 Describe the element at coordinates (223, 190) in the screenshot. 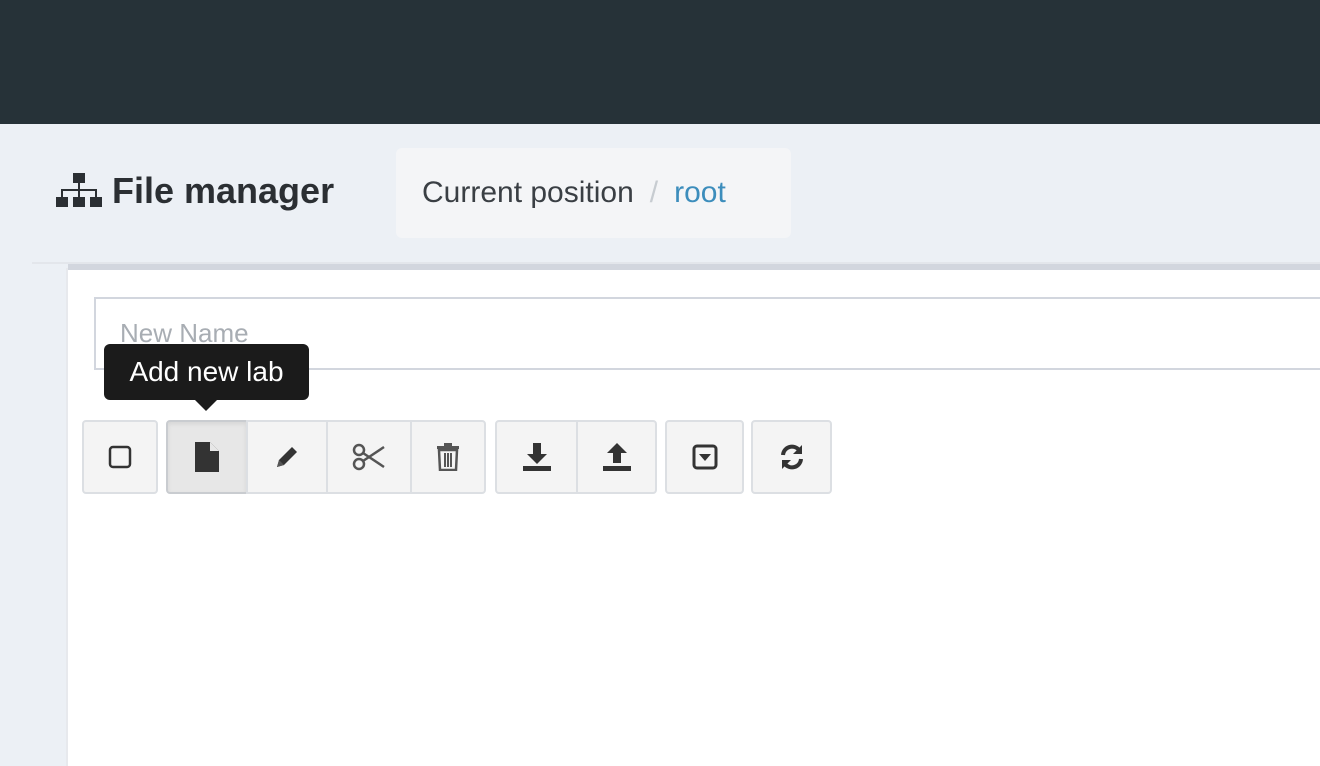

I see `page-title-text: File manager` at that location.